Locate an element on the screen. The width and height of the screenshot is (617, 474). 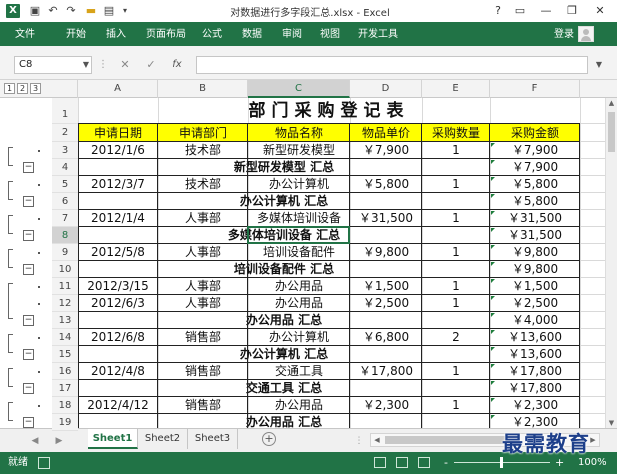
header-unit-price: 物品单价 is located at coordinates (386, 133).